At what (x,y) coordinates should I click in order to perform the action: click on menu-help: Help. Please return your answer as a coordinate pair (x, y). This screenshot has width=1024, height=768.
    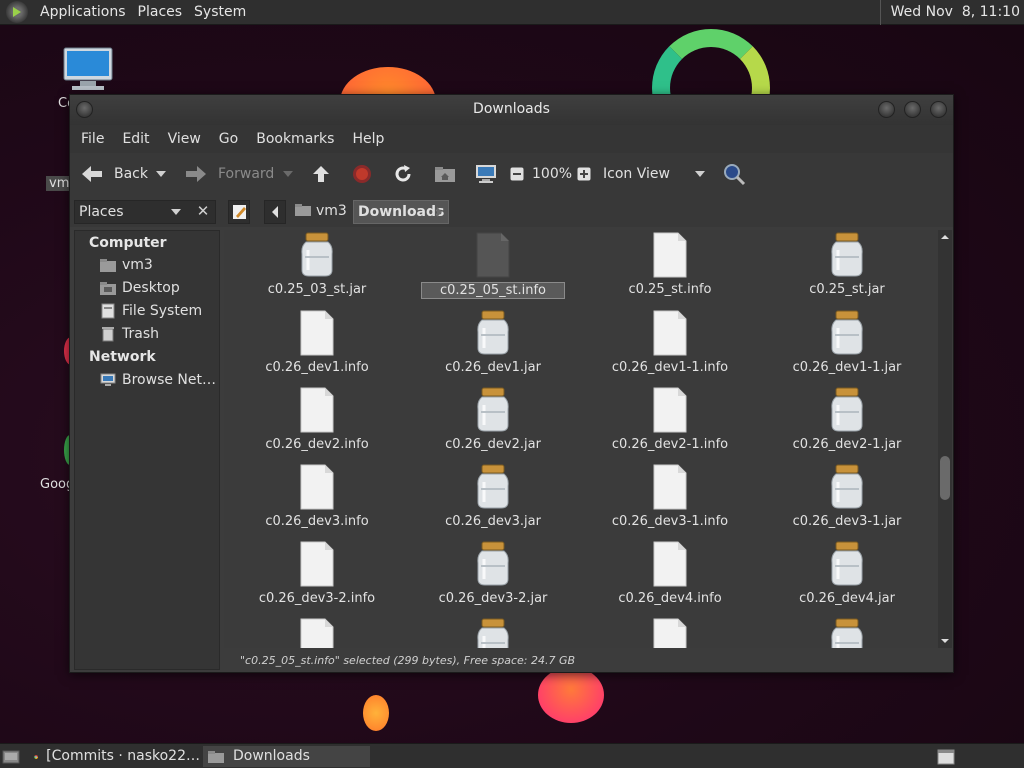
    Looking at the image, I should click on (368, 139).